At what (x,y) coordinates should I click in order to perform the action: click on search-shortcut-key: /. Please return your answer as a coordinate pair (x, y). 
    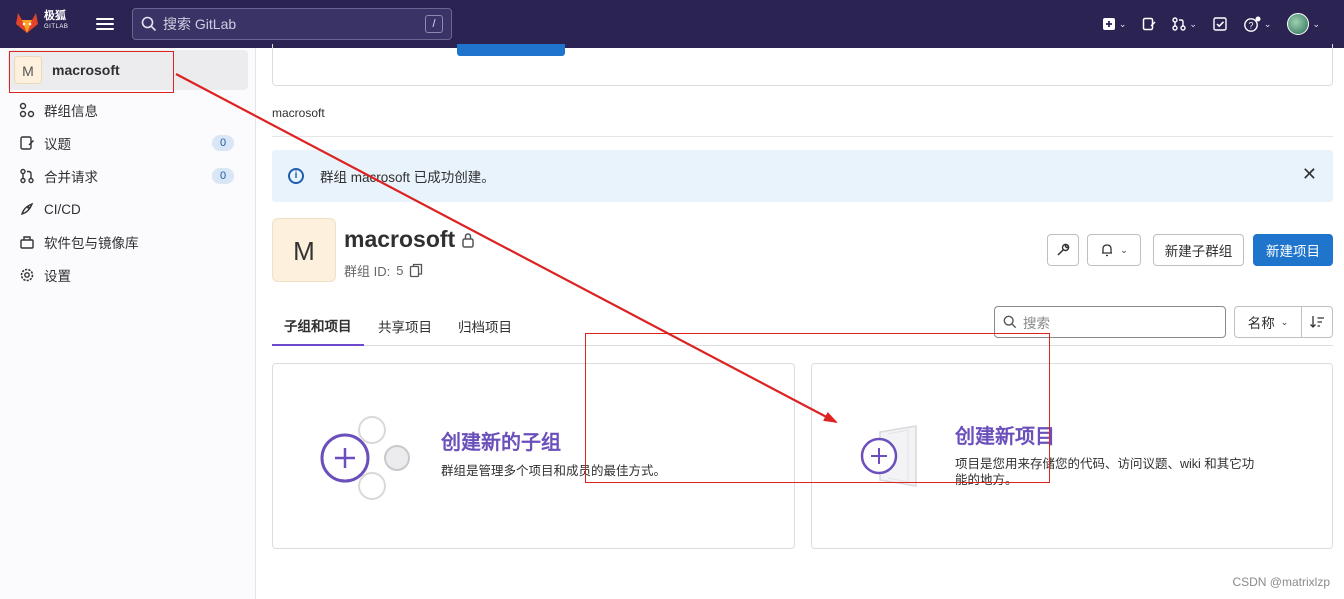
    Looking at the image, I should click on (434, 24).